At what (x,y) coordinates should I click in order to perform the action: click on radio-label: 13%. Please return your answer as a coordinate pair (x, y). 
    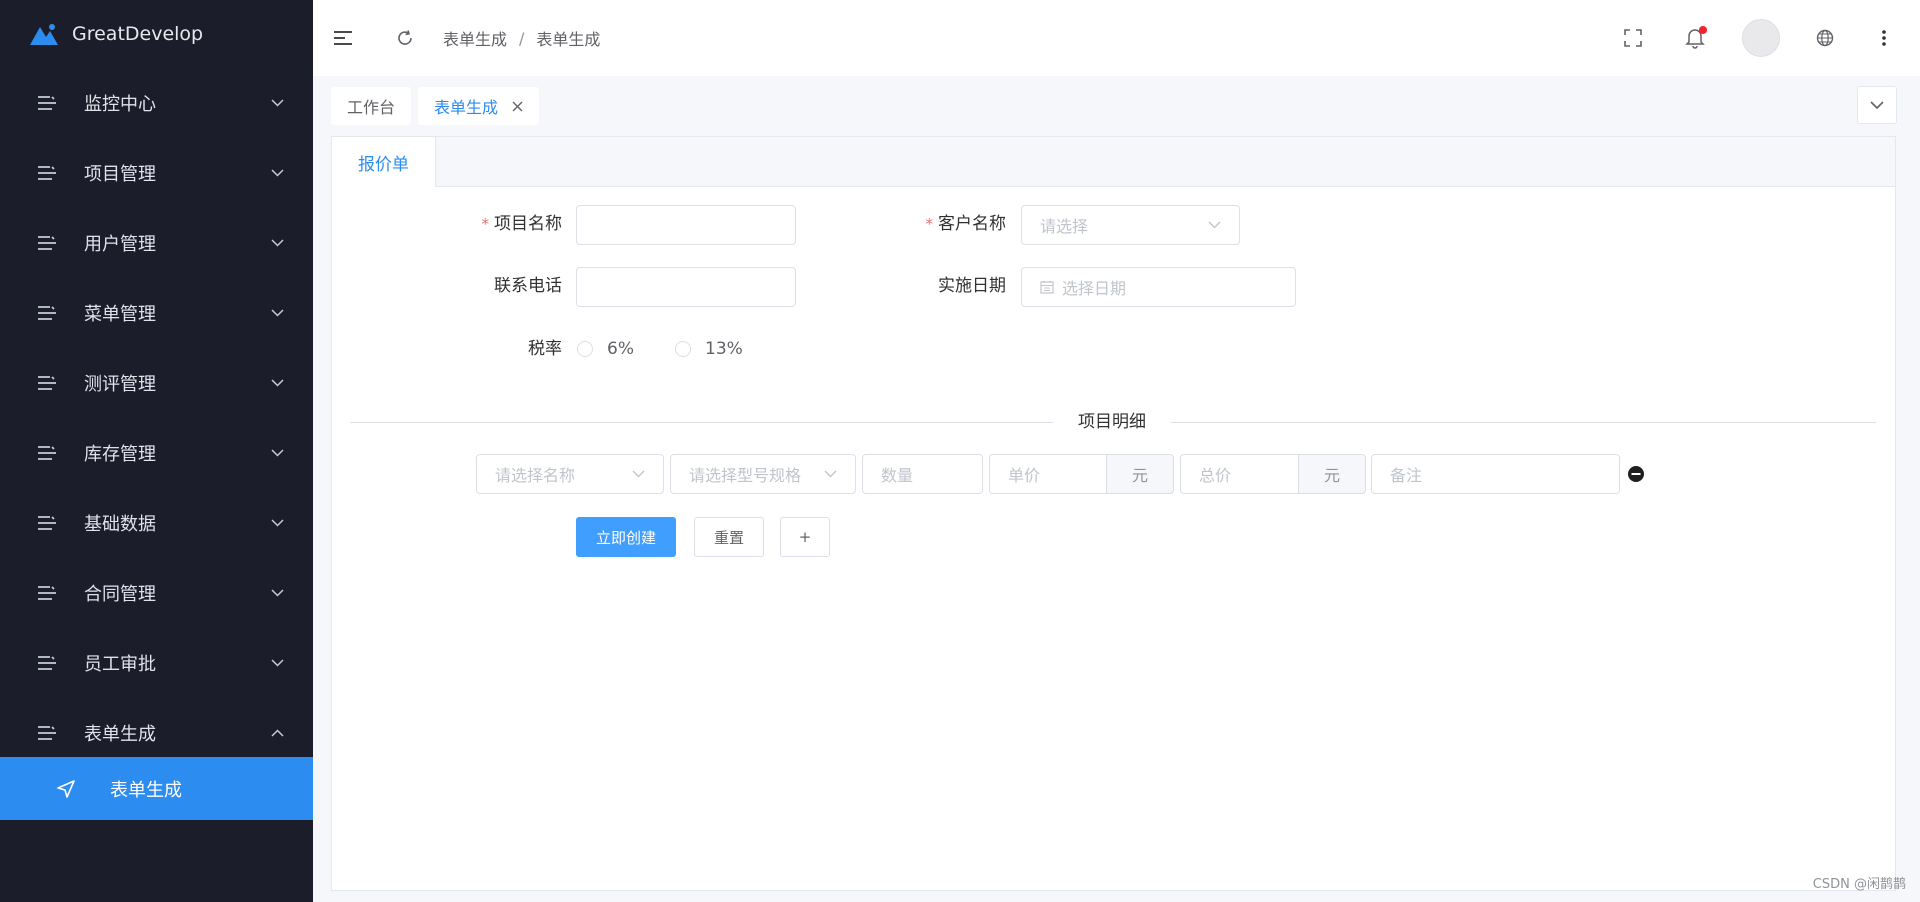
    Looking at the image, I should click on (724, 349).